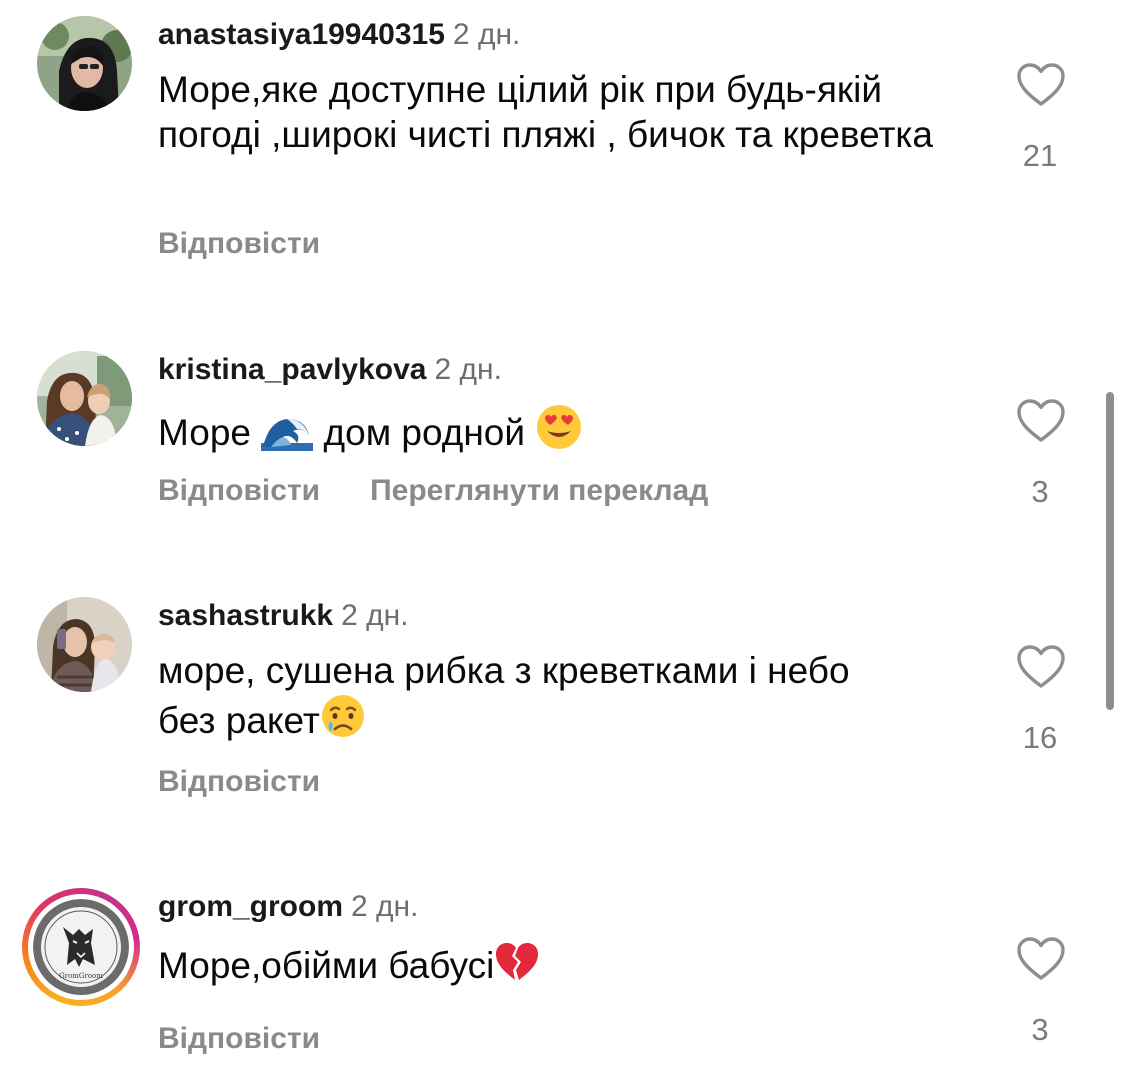 This screenshot has width=1125, height=1076. I want to click on comment-meta: kristina_pavlykova 2 дн., so click(330, 370).